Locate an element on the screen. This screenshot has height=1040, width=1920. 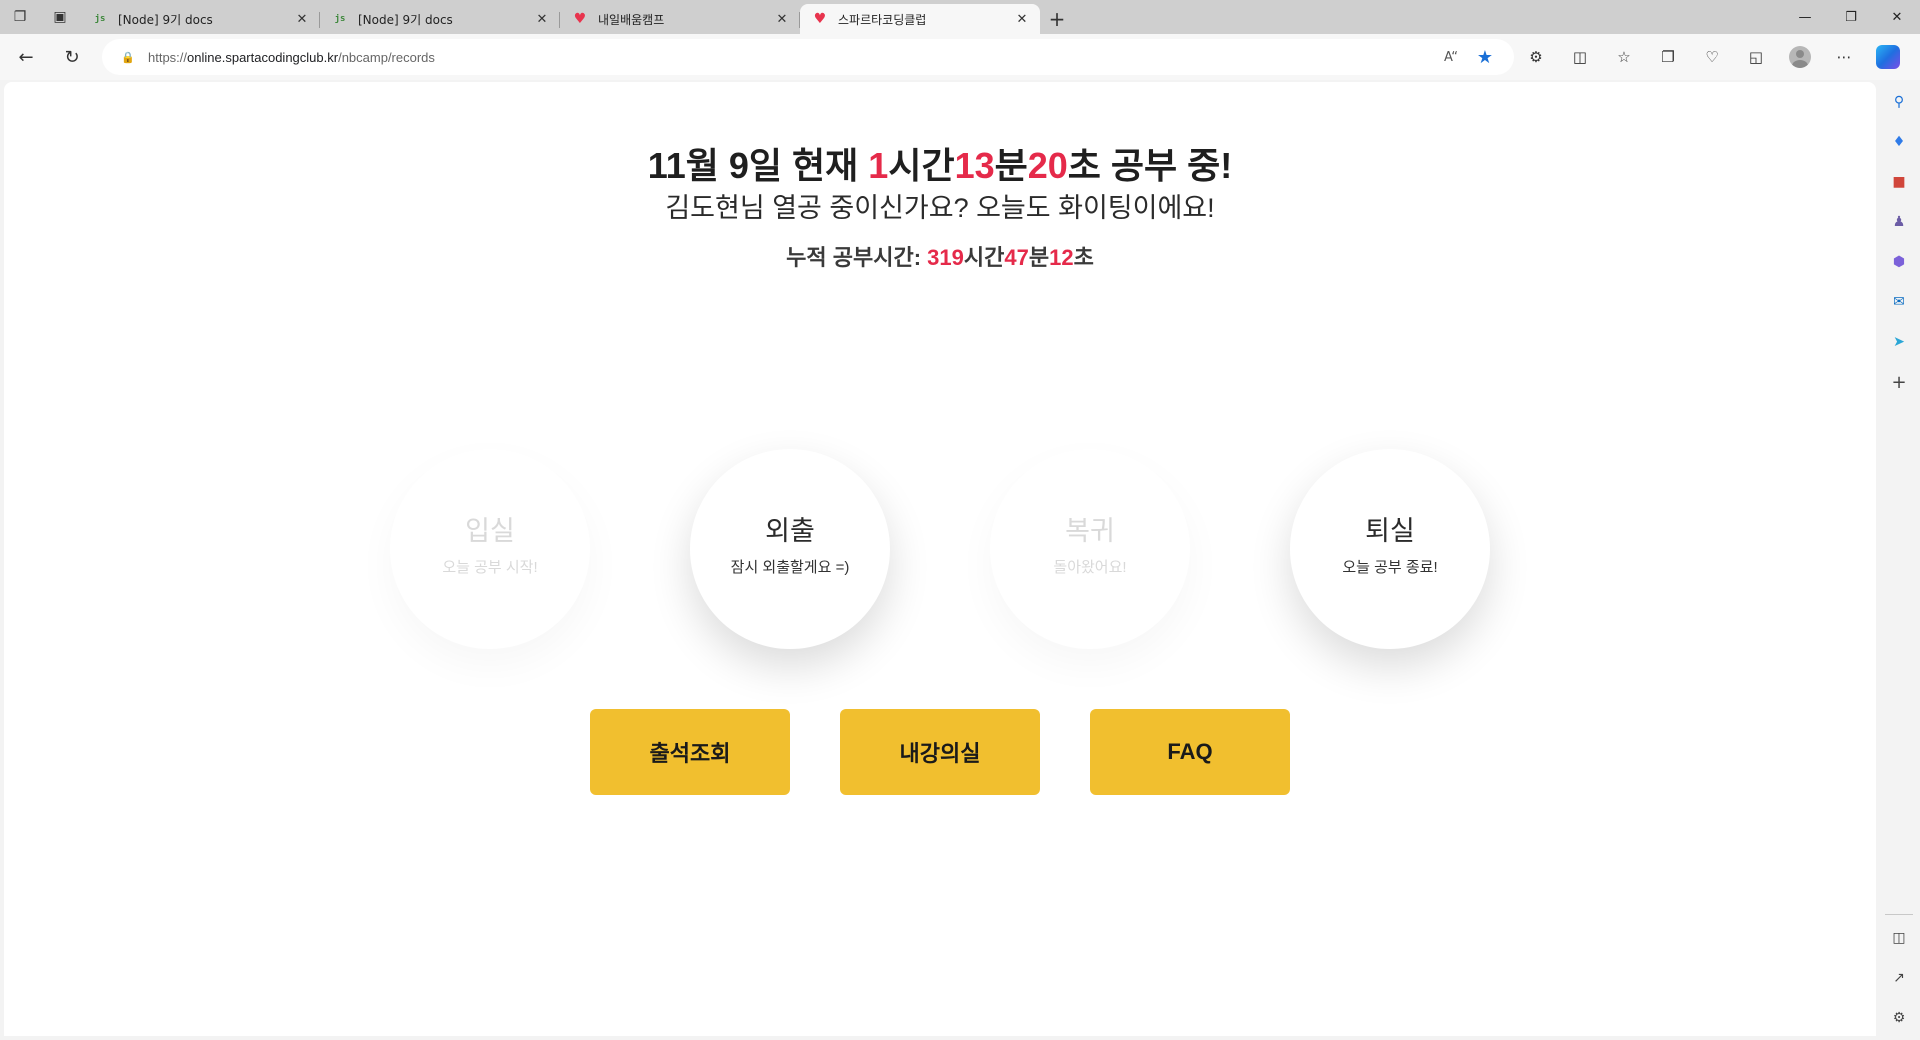
check-in-label: 입실 is located at coordinates (490, 531).